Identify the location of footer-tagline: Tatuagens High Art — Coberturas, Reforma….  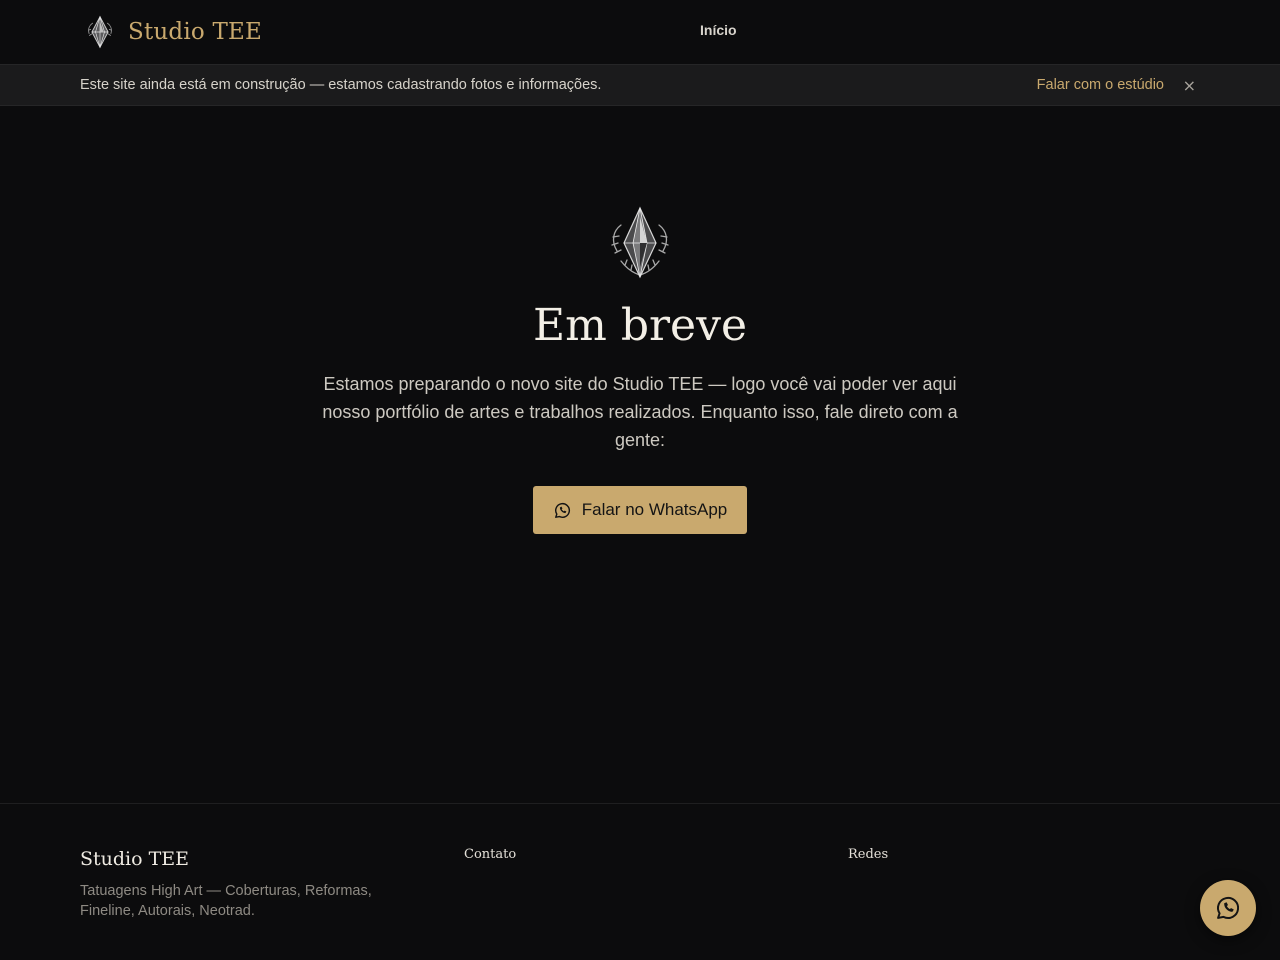
(226, 901).